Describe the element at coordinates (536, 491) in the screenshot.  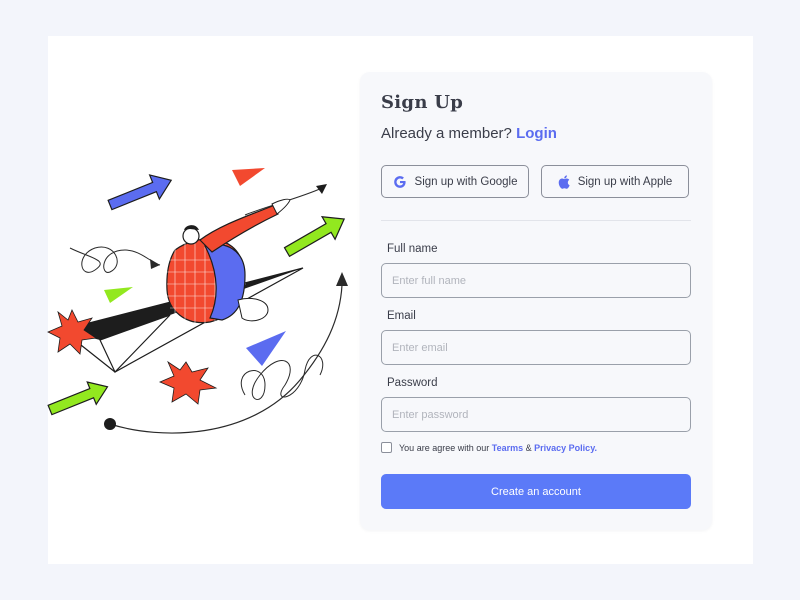
I see `create-account-button: Create an account` at that location.